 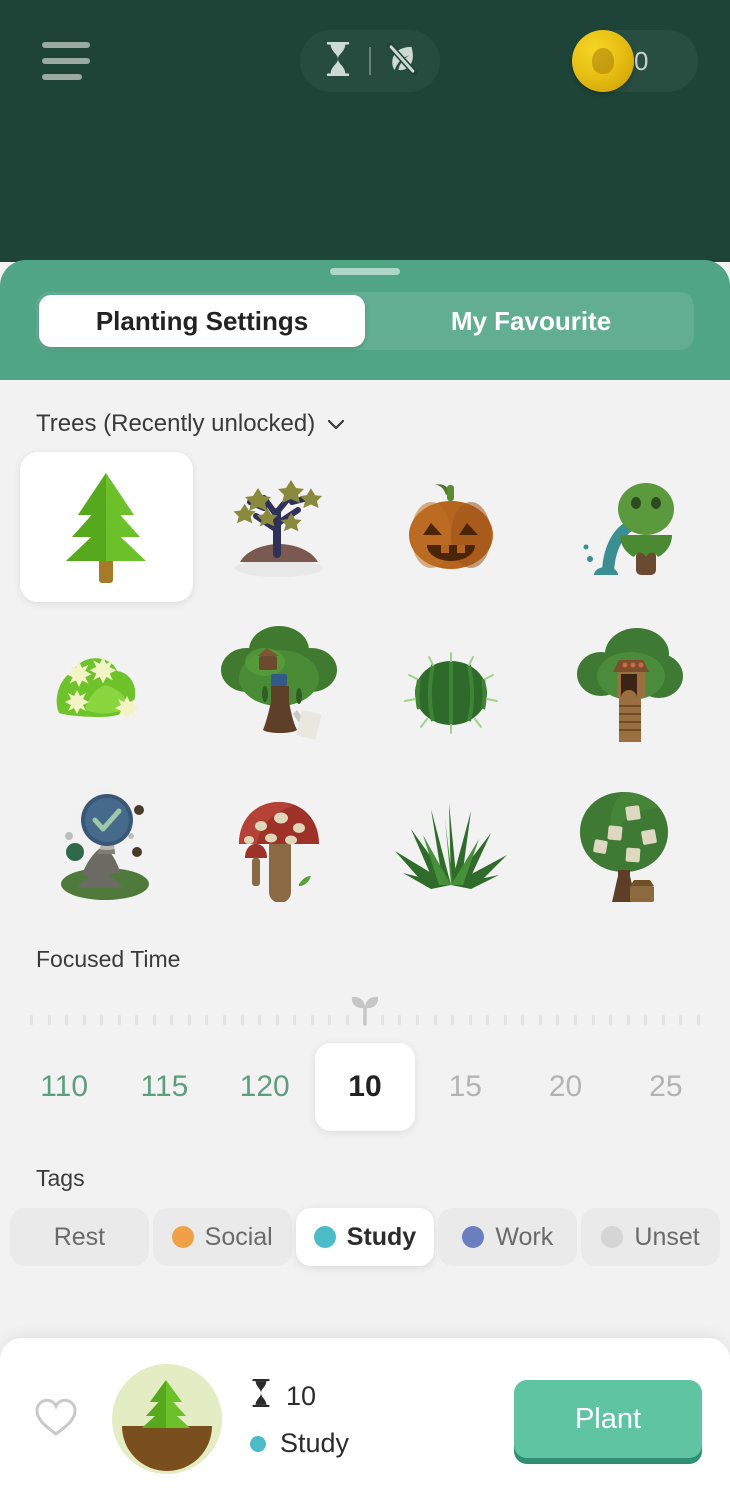 I want to click on tag-row: Study, so click(x=299, y=1443).